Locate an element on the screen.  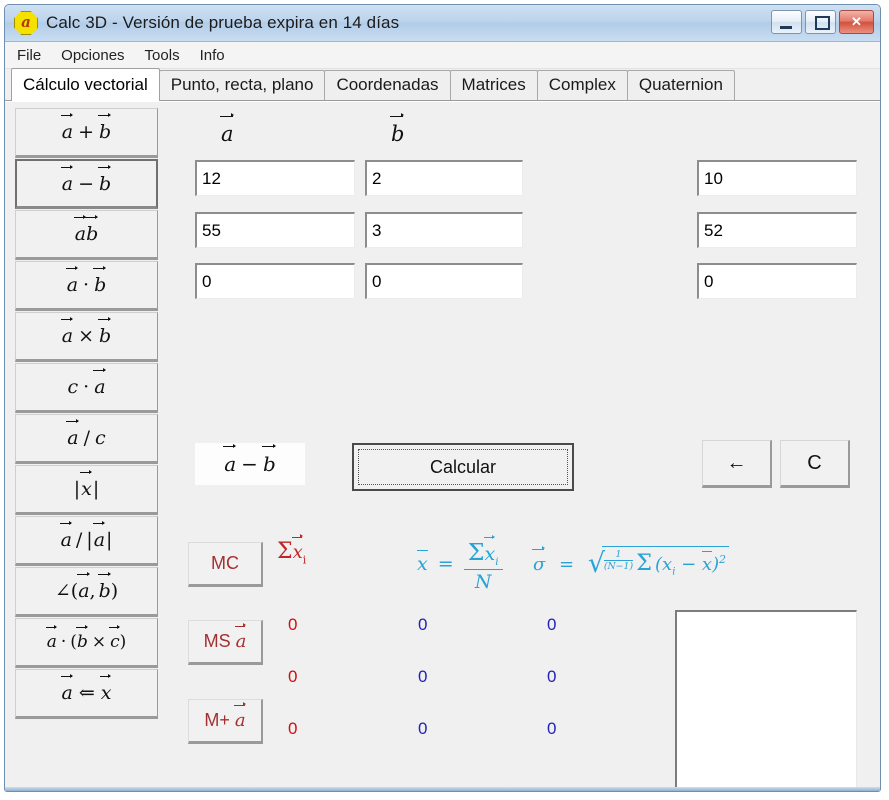
minimize-button is located at coordinates (786, 22).